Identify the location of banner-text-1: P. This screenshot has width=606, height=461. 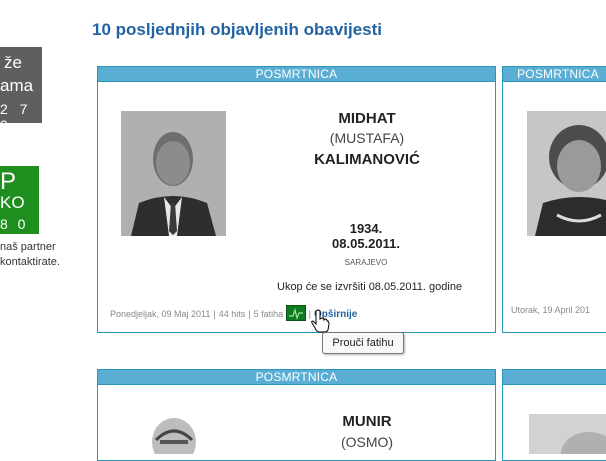
(8, 181).